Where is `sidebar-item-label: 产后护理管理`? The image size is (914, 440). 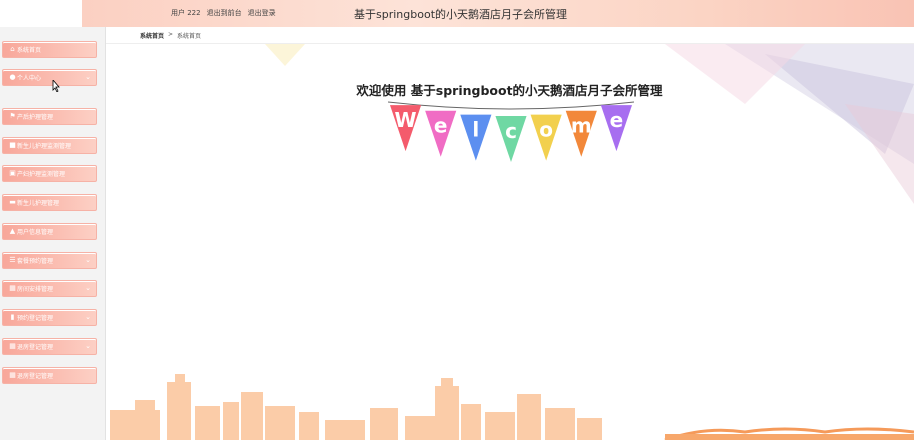
sidebar-item-label: 产后护理管理 is located at coordinates (35, 117).